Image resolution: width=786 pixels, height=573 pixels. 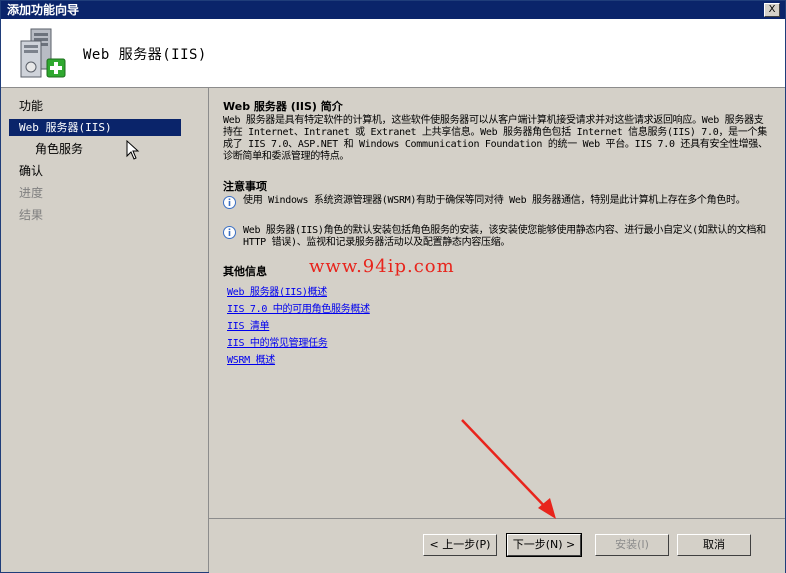 I want to click on wizard-footer: < 上一步(P) 下一步(N) > 安装(I) 取消, so click(x=497, y=545).